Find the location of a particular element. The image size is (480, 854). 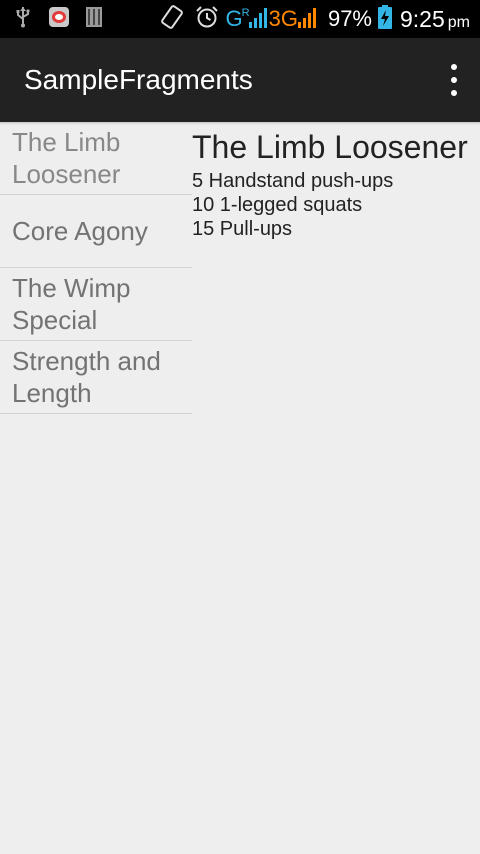

network-type-3g: 3G is located at coordinates (283, 18).